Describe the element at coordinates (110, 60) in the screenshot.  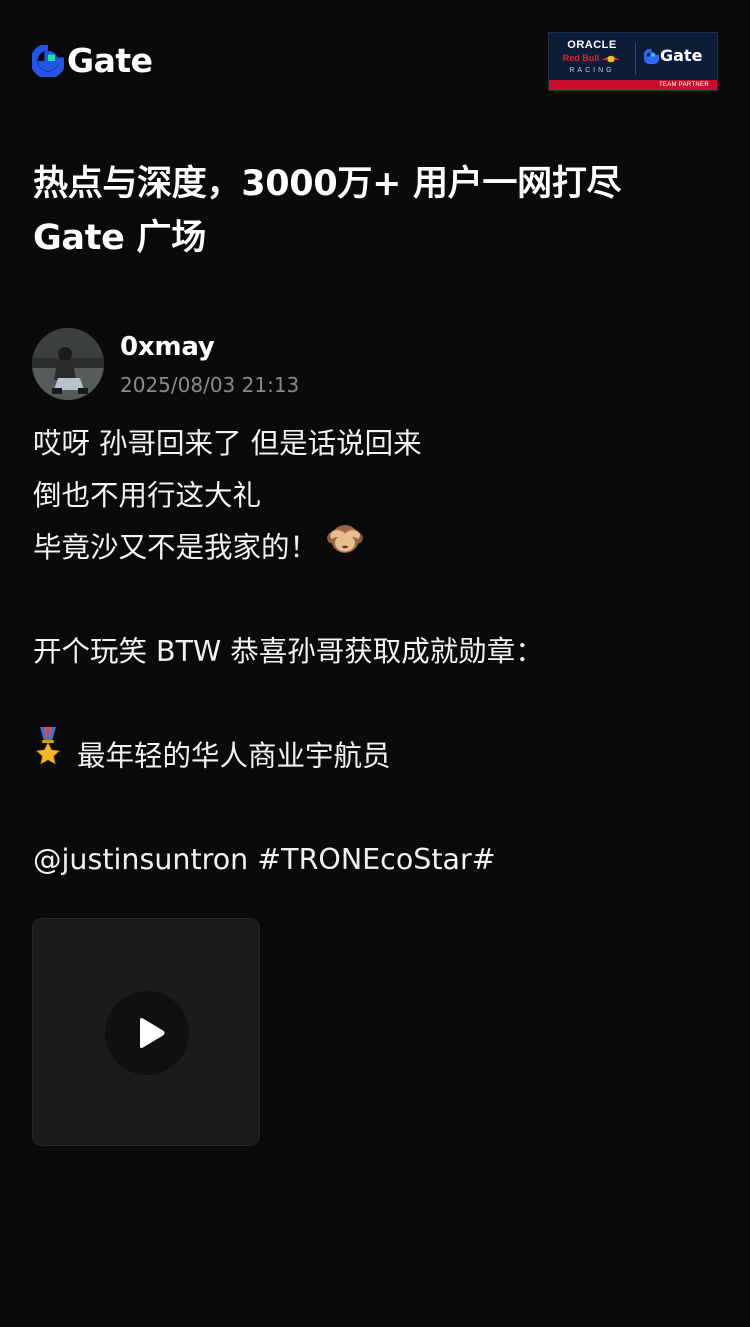
I see `logo-text: Gate` at that location.